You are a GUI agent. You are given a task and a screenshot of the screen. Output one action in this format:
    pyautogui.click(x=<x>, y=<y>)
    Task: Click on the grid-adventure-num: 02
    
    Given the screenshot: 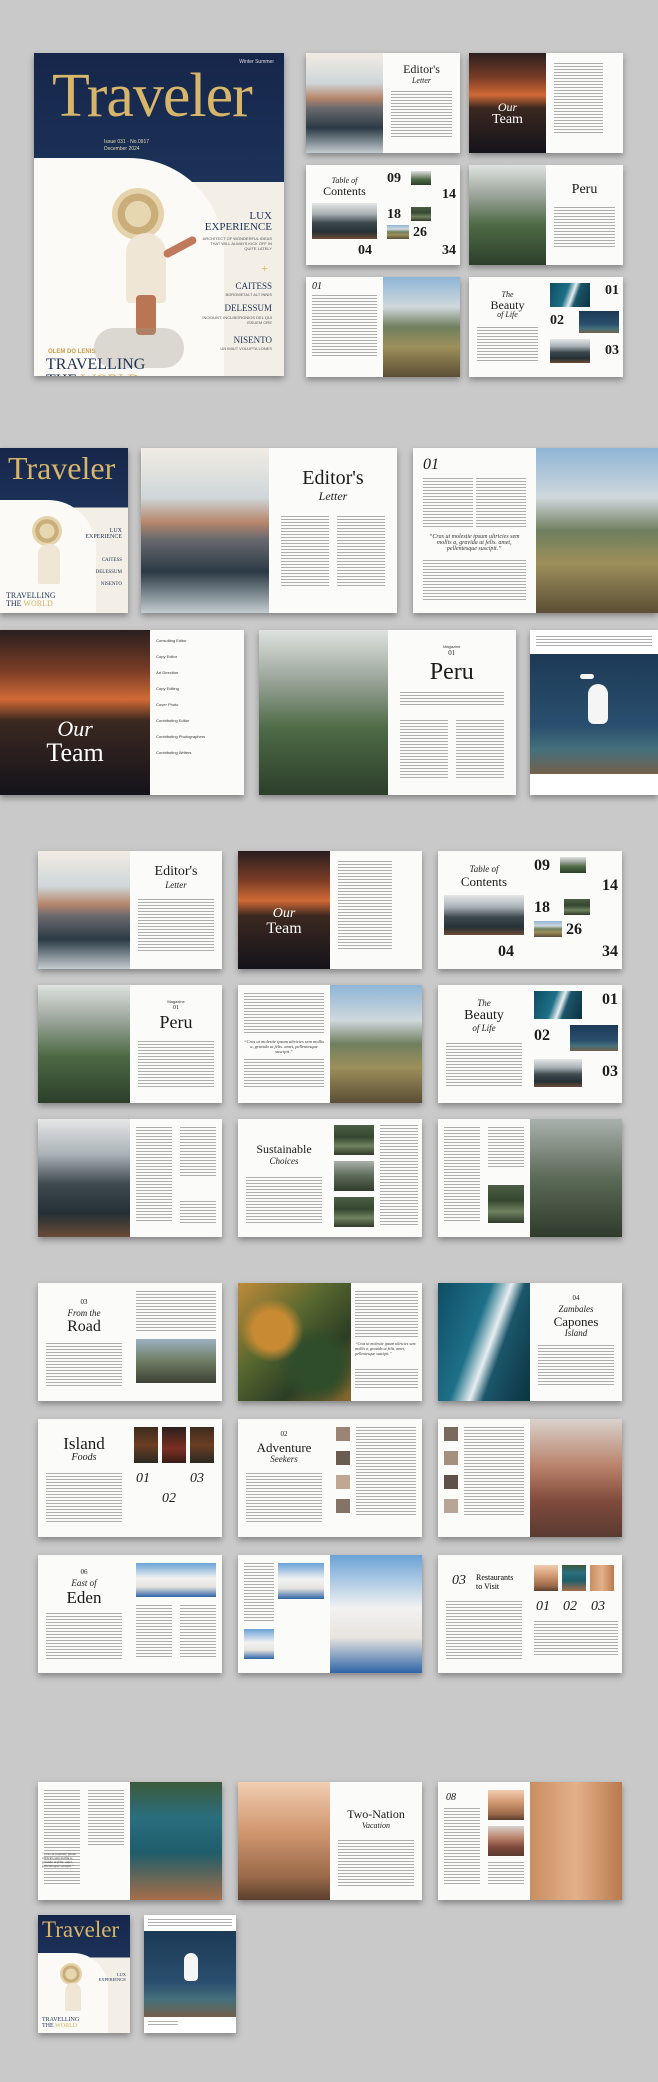 What is the action you would take?
    pyautogui.click(x=284, y=1434)
    